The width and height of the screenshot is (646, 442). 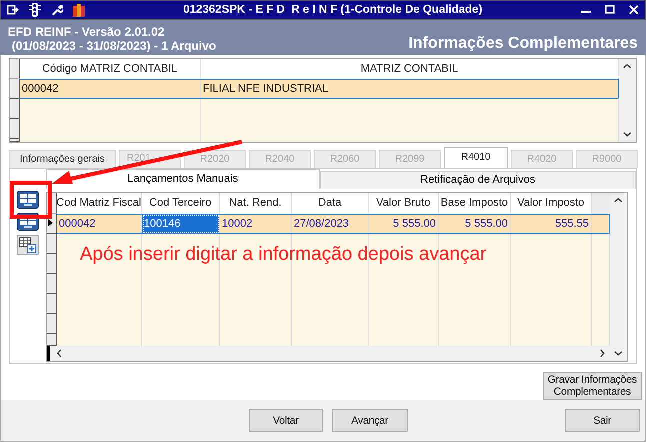 I want to click on table-row: 000042 100146 10002 27/08/2023 5 555.00 5 555.00 555.55, so click(x=328, y=224).